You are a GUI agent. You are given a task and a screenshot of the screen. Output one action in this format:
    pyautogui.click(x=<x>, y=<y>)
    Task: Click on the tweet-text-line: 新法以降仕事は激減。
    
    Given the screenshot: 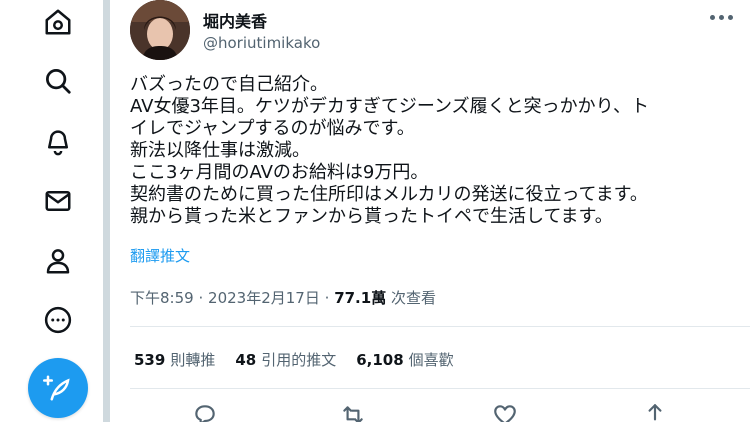 What is the action you would take?
    pyautogui.click(x=220, y=150)
    